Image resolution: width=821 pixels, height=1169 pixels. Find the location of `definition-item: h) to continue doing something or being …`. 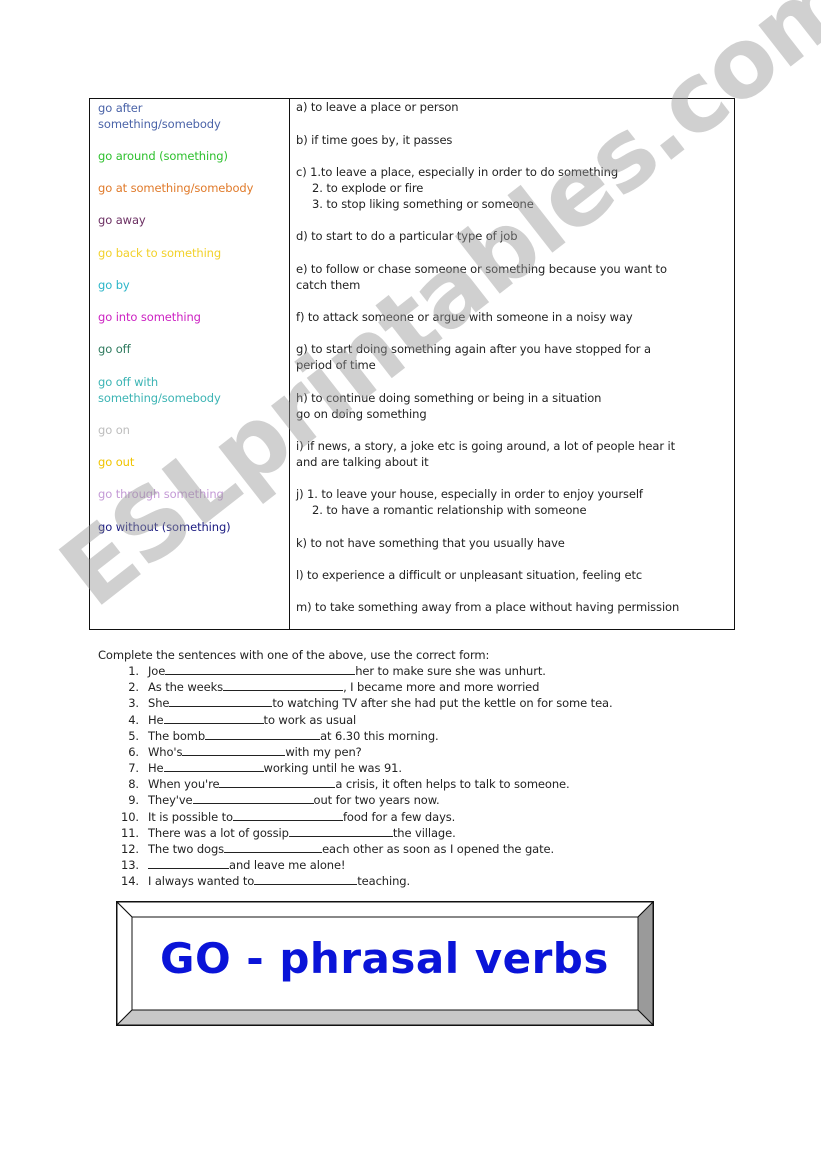

definition-item: h) to continue doing something or being … is located at coordinates (512, 406).